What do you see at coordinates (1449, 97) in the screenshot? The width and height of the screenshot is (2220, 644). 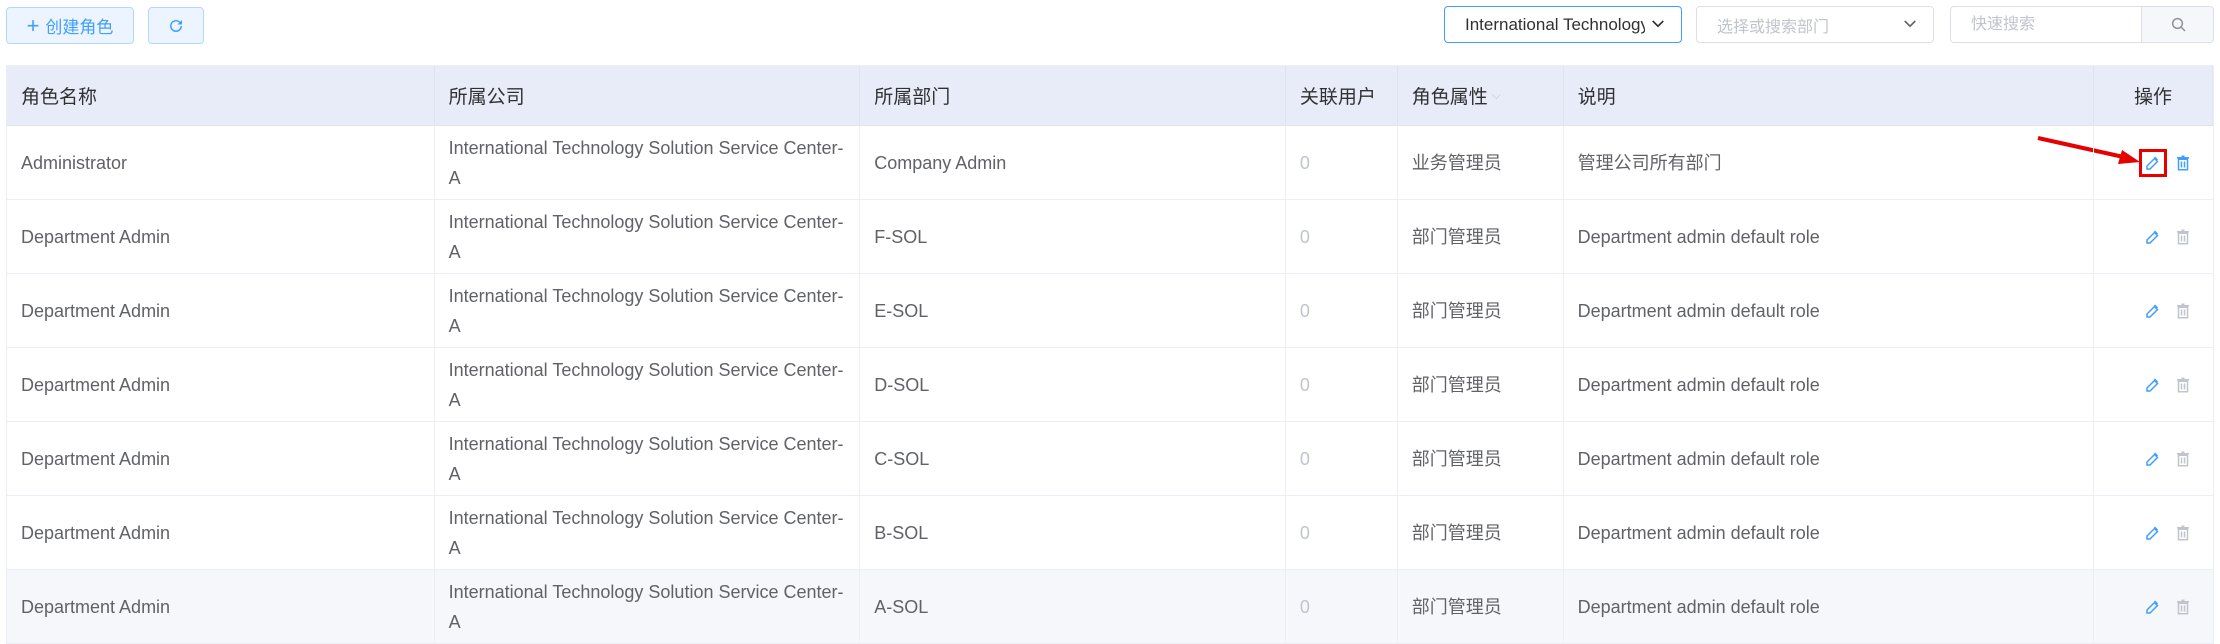 I see `col-role-type-label: 角色属性` at bounding box center [1449, 97].